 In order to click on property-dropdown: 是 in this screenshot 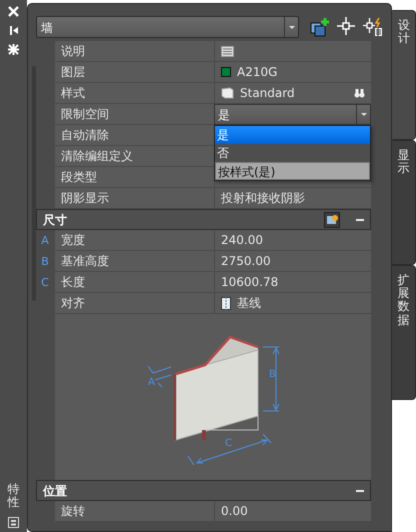, I will do `click(292, 114)`.